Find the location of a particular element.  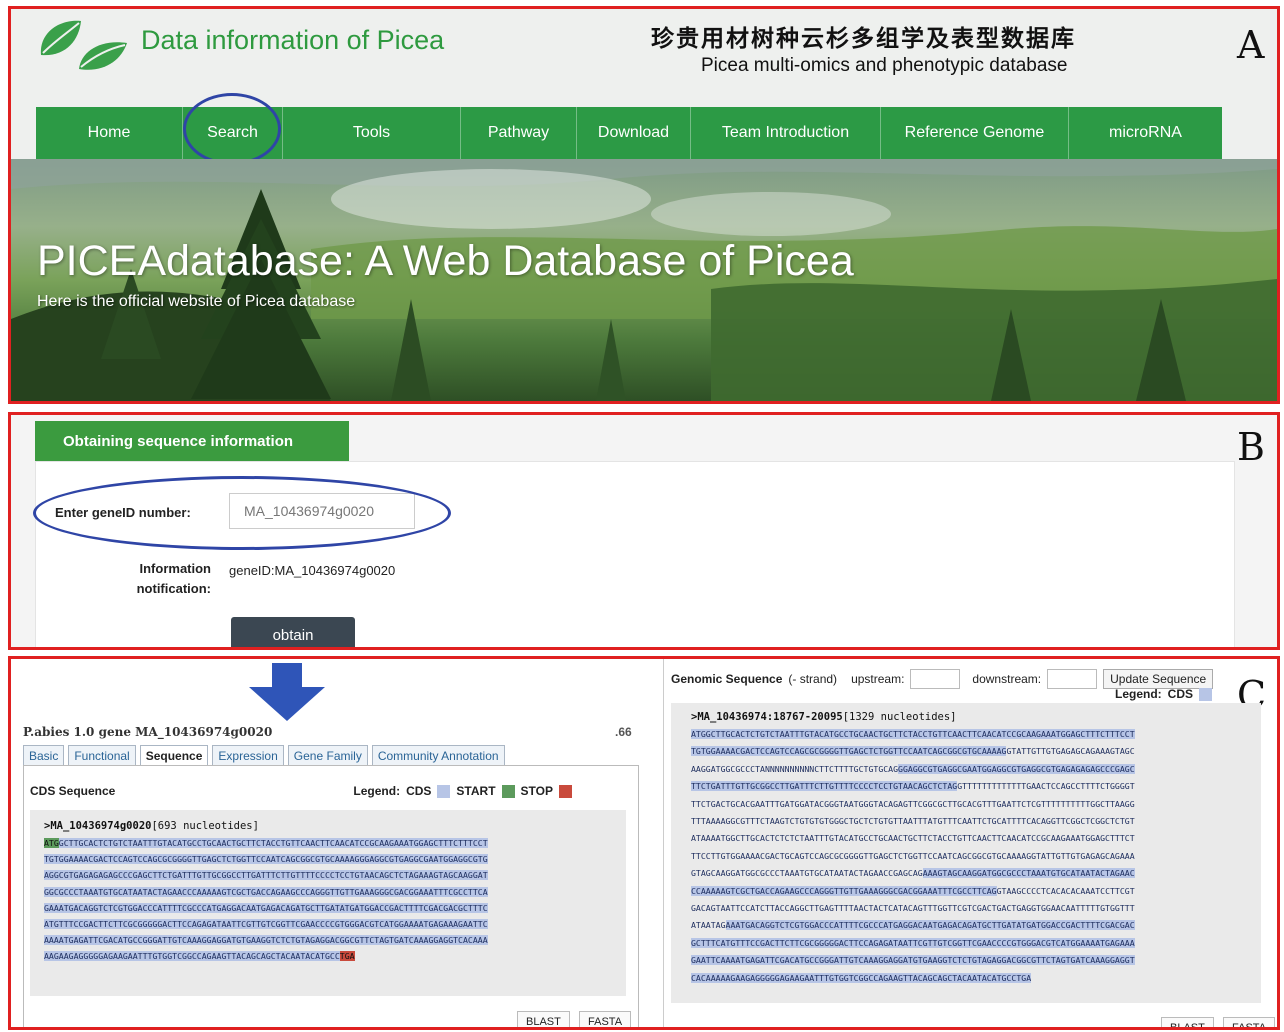

panel-letter-b: B is located at coordinates (1251, 447).